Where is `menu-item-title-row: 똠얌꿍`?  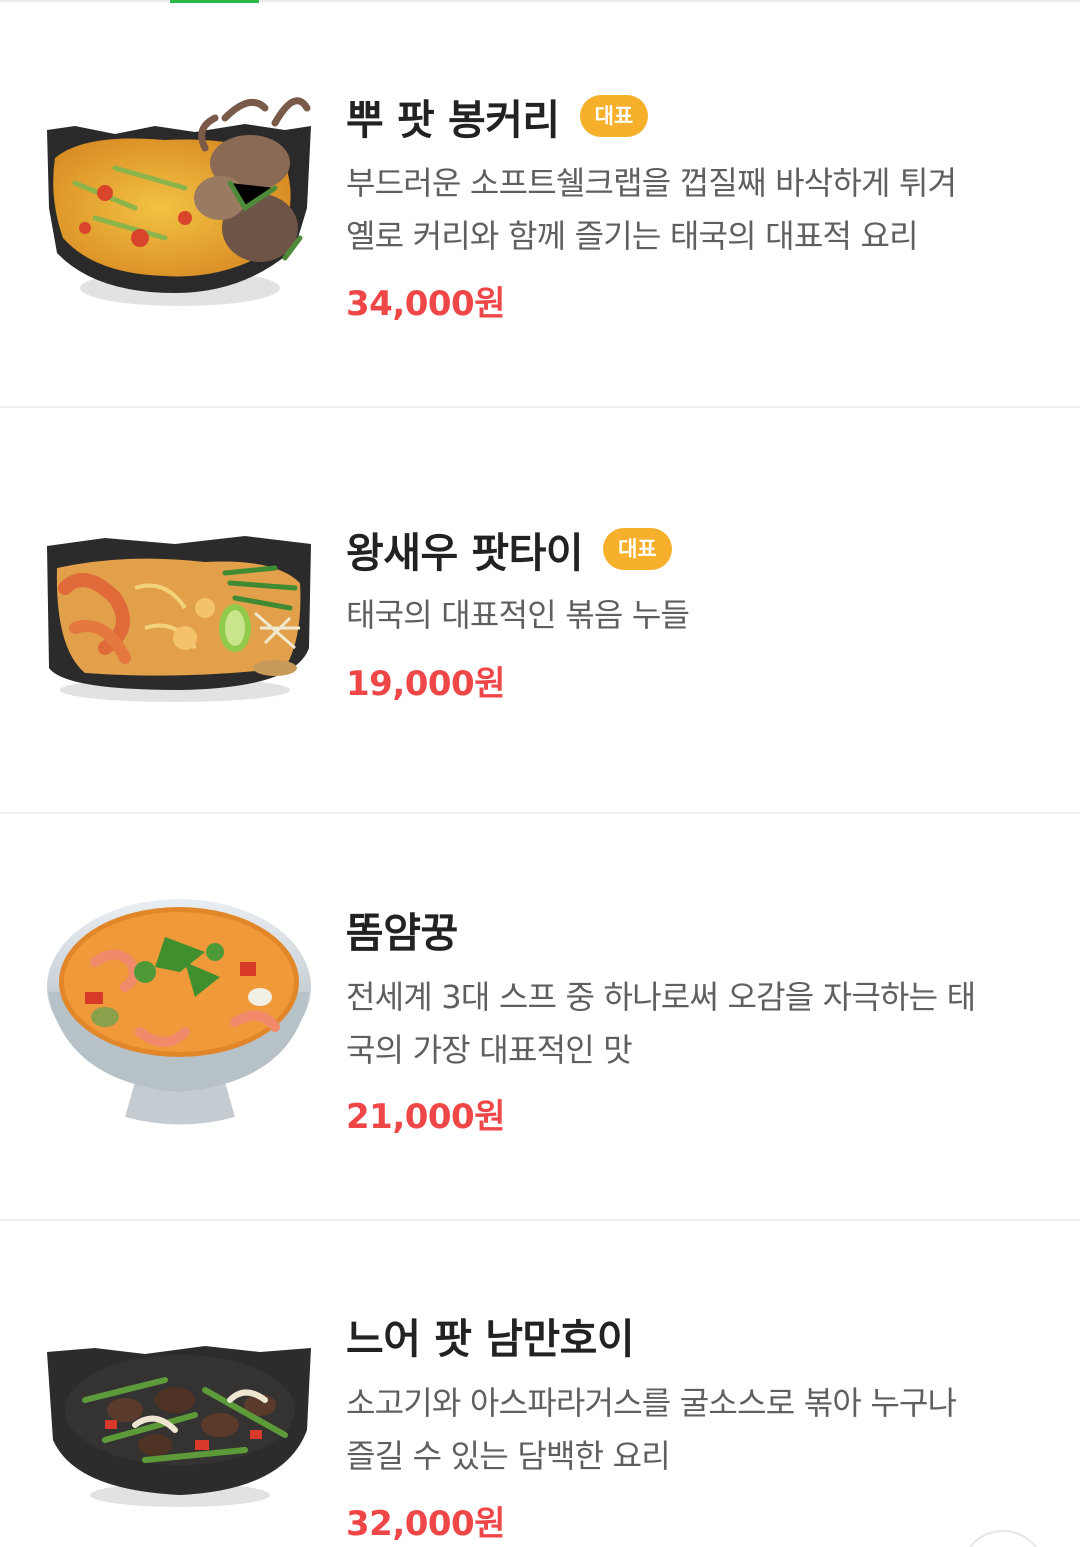 menu-item-title-row: 똠얌꿍 is located at coordinates (402, 929).